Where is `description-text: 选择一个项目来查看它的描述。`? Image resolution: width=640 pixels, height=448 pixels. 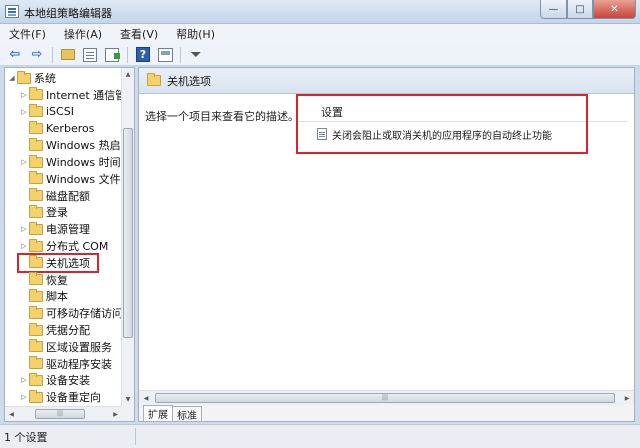
description-text: 选择一个项目来查看它的描述。 is located at coordinates (222, 116).